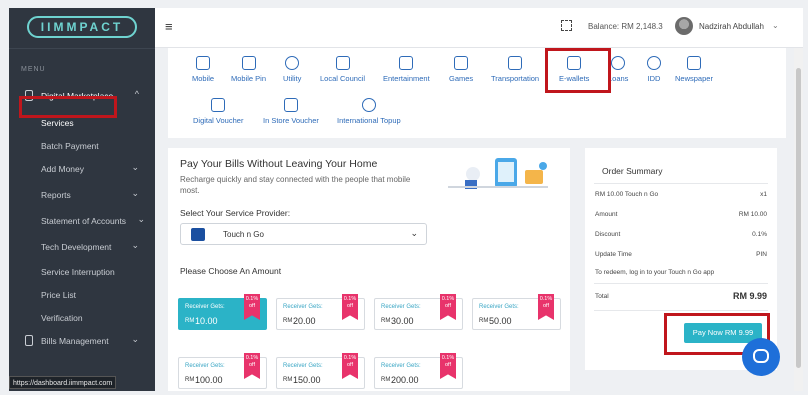 This screenshot has width=808, height=395. What do you see at coordinates (627, 194) in the screenshot?
I see `order-item-name: RM 10.00 Touch n Go` at bounding box center [627, 194].